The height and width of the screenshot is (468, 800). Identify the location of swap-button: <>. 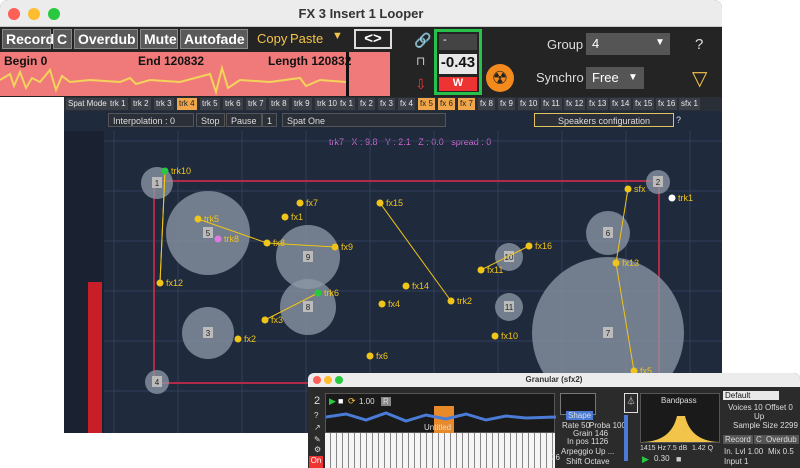
(373, 39).